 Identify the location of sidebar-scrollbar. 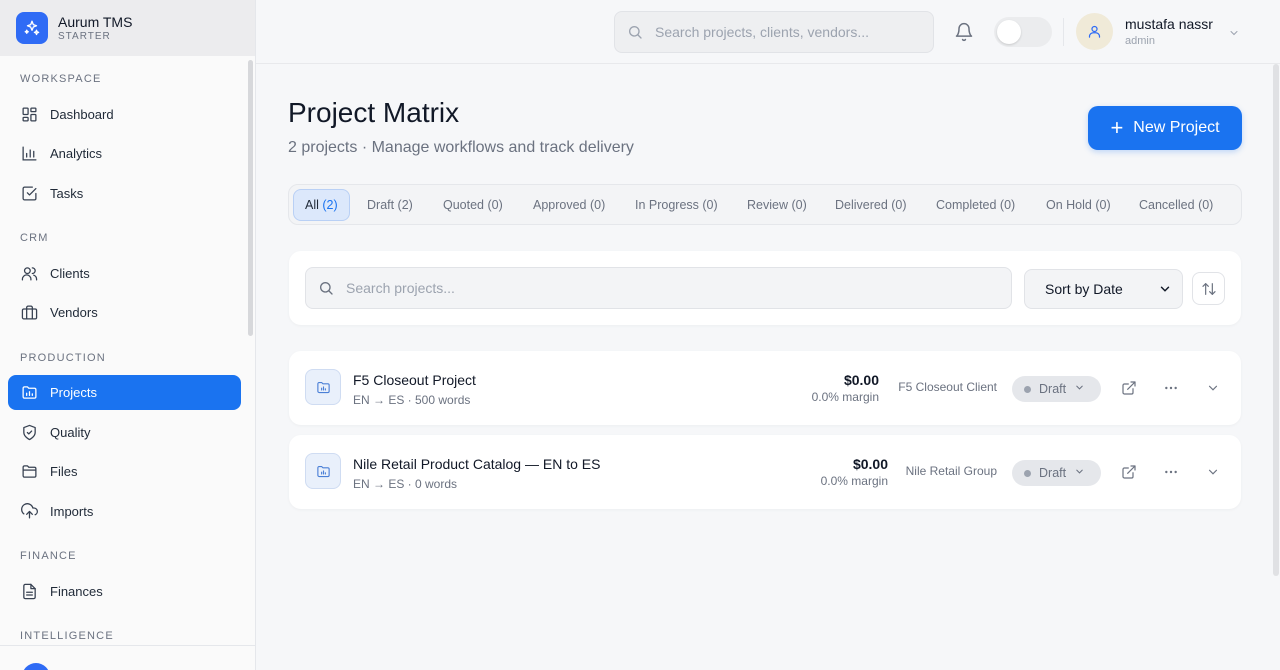
(250, 198).